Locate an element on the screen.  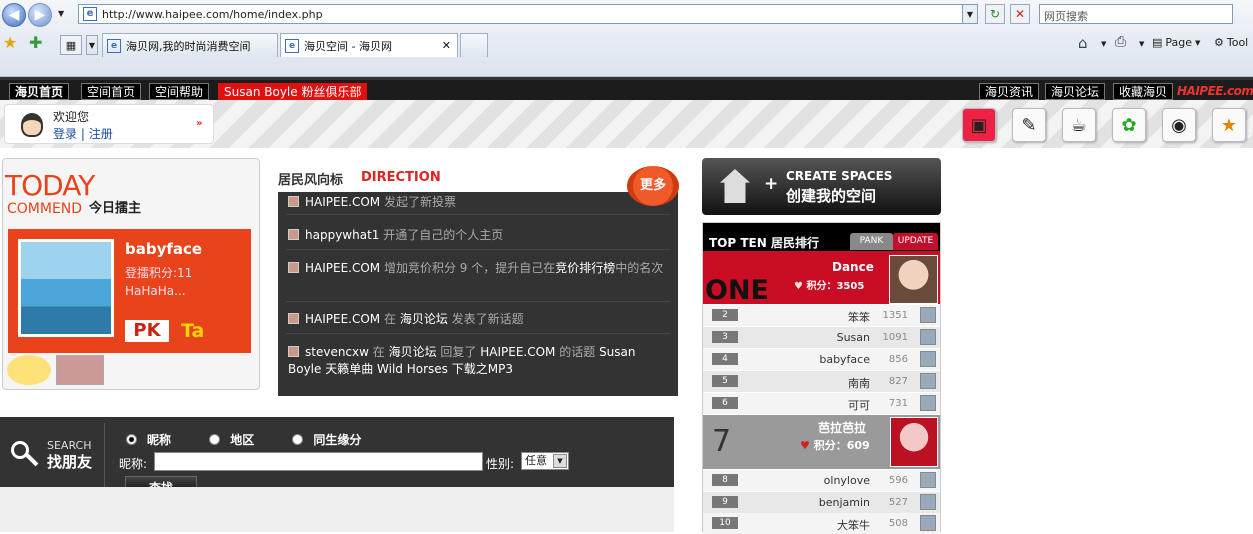
cup-icon: ☕ is located at coordinates (1079, 125).